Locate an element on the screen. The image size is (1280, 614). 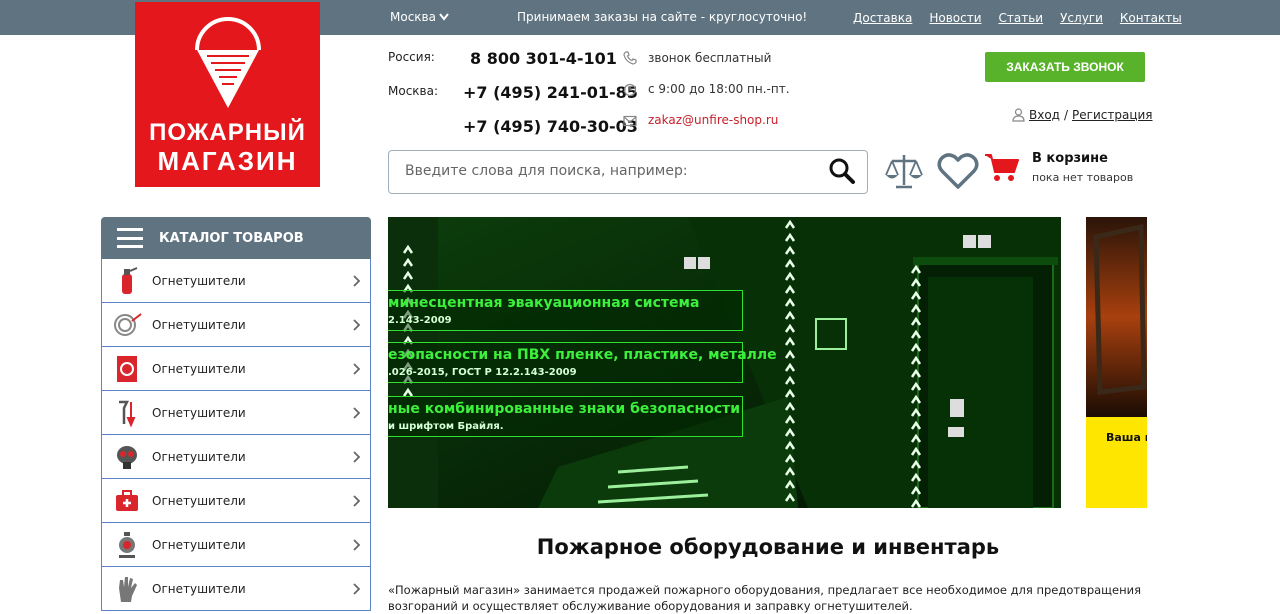
phone-icon is located at coordinates (630, 58).